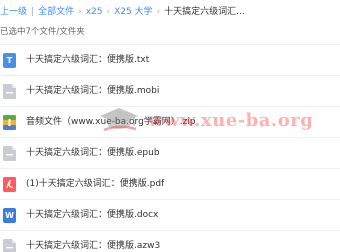  Describe the element at coordinates (170, 215) in the screenshot. I see `file-row-docx: W 十天搞定六级词汇：便携版.docx` at that location.